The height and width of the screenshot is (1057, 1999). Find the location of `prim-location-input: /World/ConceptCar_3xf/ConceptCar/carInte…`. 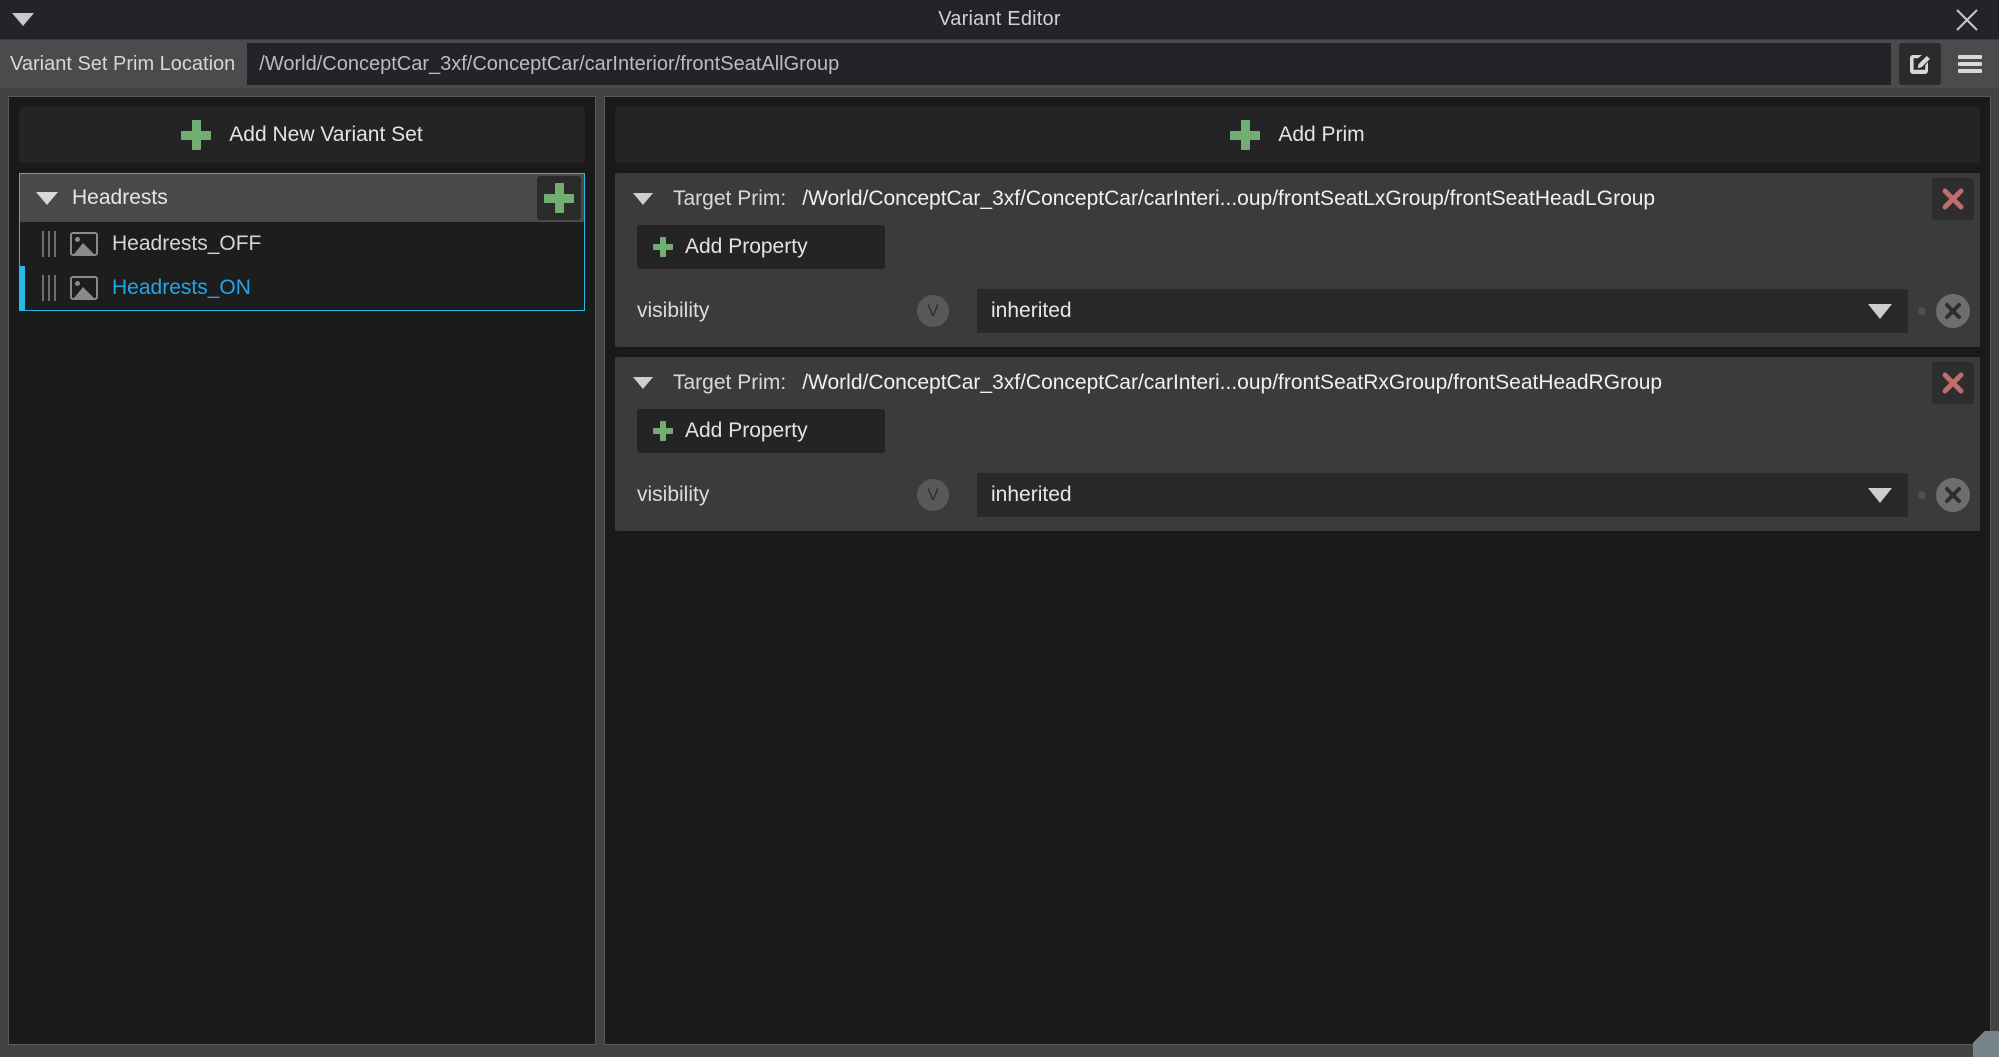

prim-location-input: /World/ConceptCar_3xf/ConceptCar/carInte… is located at coordinates (1069, 64).